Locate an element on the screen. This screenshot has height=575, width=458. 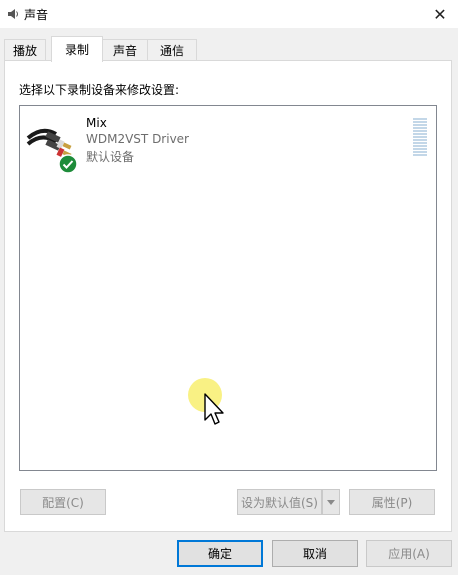
device-name: Mix is located at coordinates (96, 123).